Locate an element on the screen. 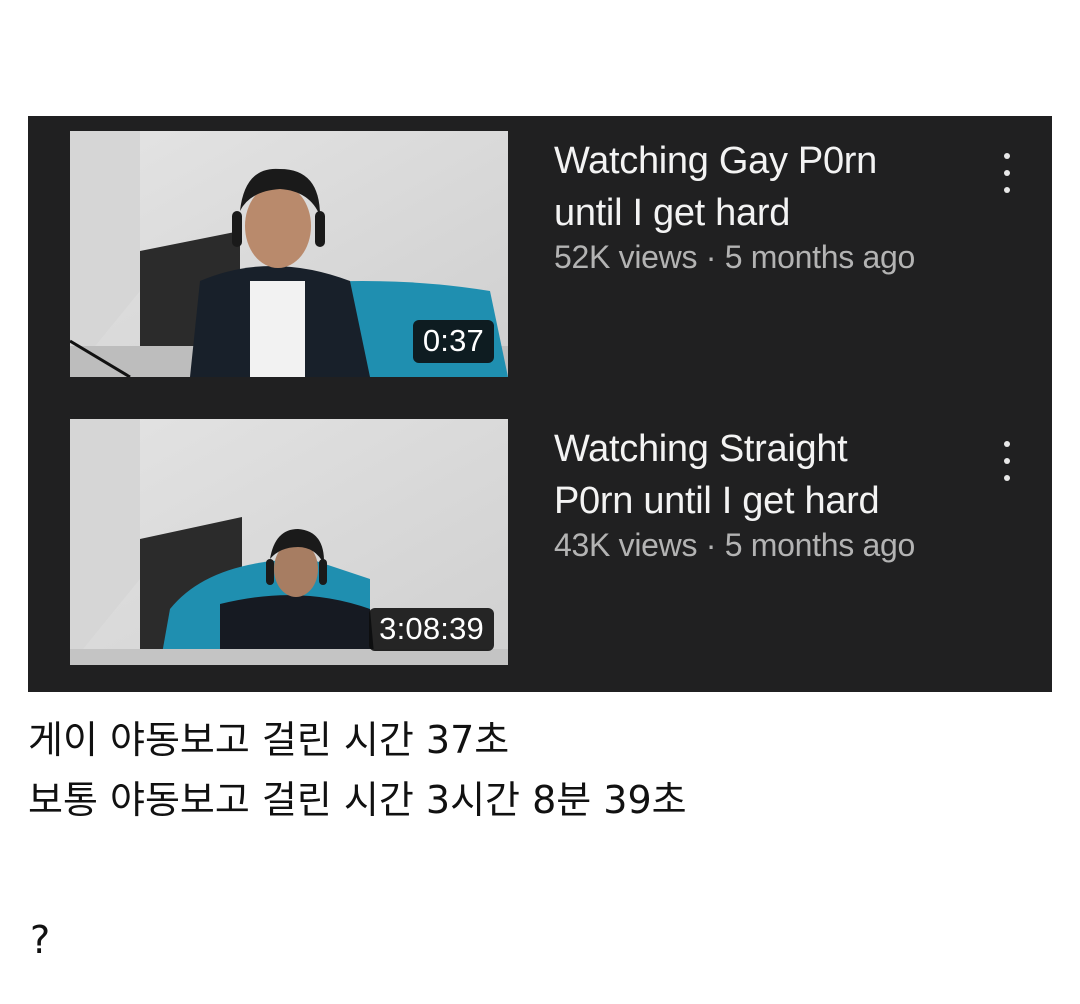  duration-badge: 3:08:39 is located at coordinates (431, 629).